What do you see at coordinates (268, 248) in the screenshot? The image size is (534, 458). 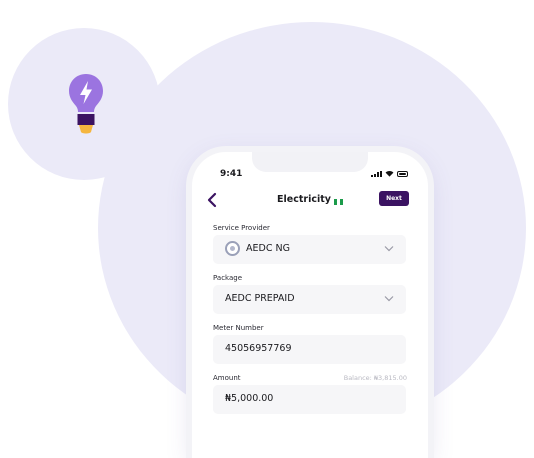 I see `service-provider-value: AEDC NG` at bounding box center [268, 248].